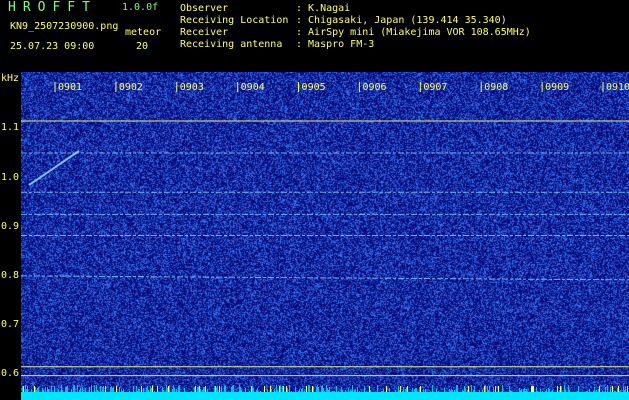  I want to click on timestamp: 25.07.23 09:00, so click(52, 46).